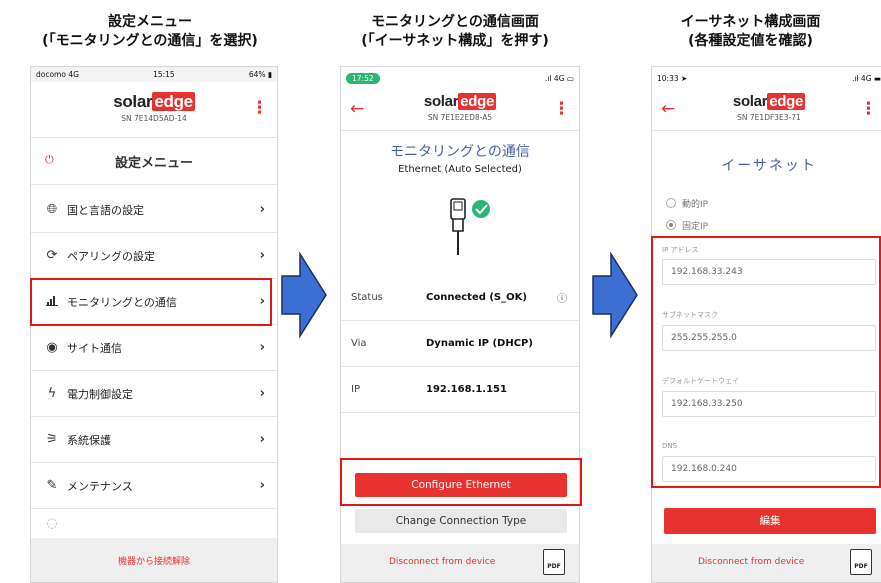  I want to click on status-bar: docomo 4G 15:15 64% ▮, so click(154, 74).